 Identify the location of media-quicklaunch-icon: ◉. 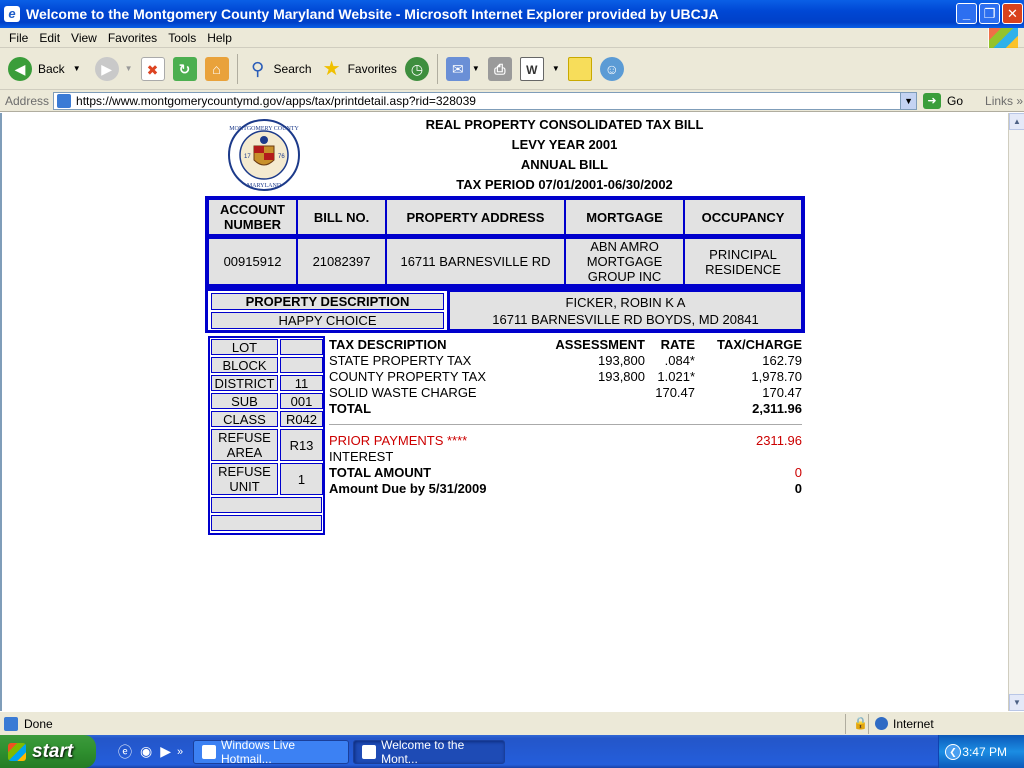
(146, 751).